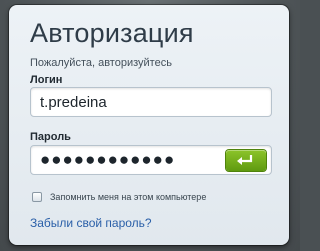 The height and width of the screenshot is (251, 320). I want to click on password-field, so click(151, 160).